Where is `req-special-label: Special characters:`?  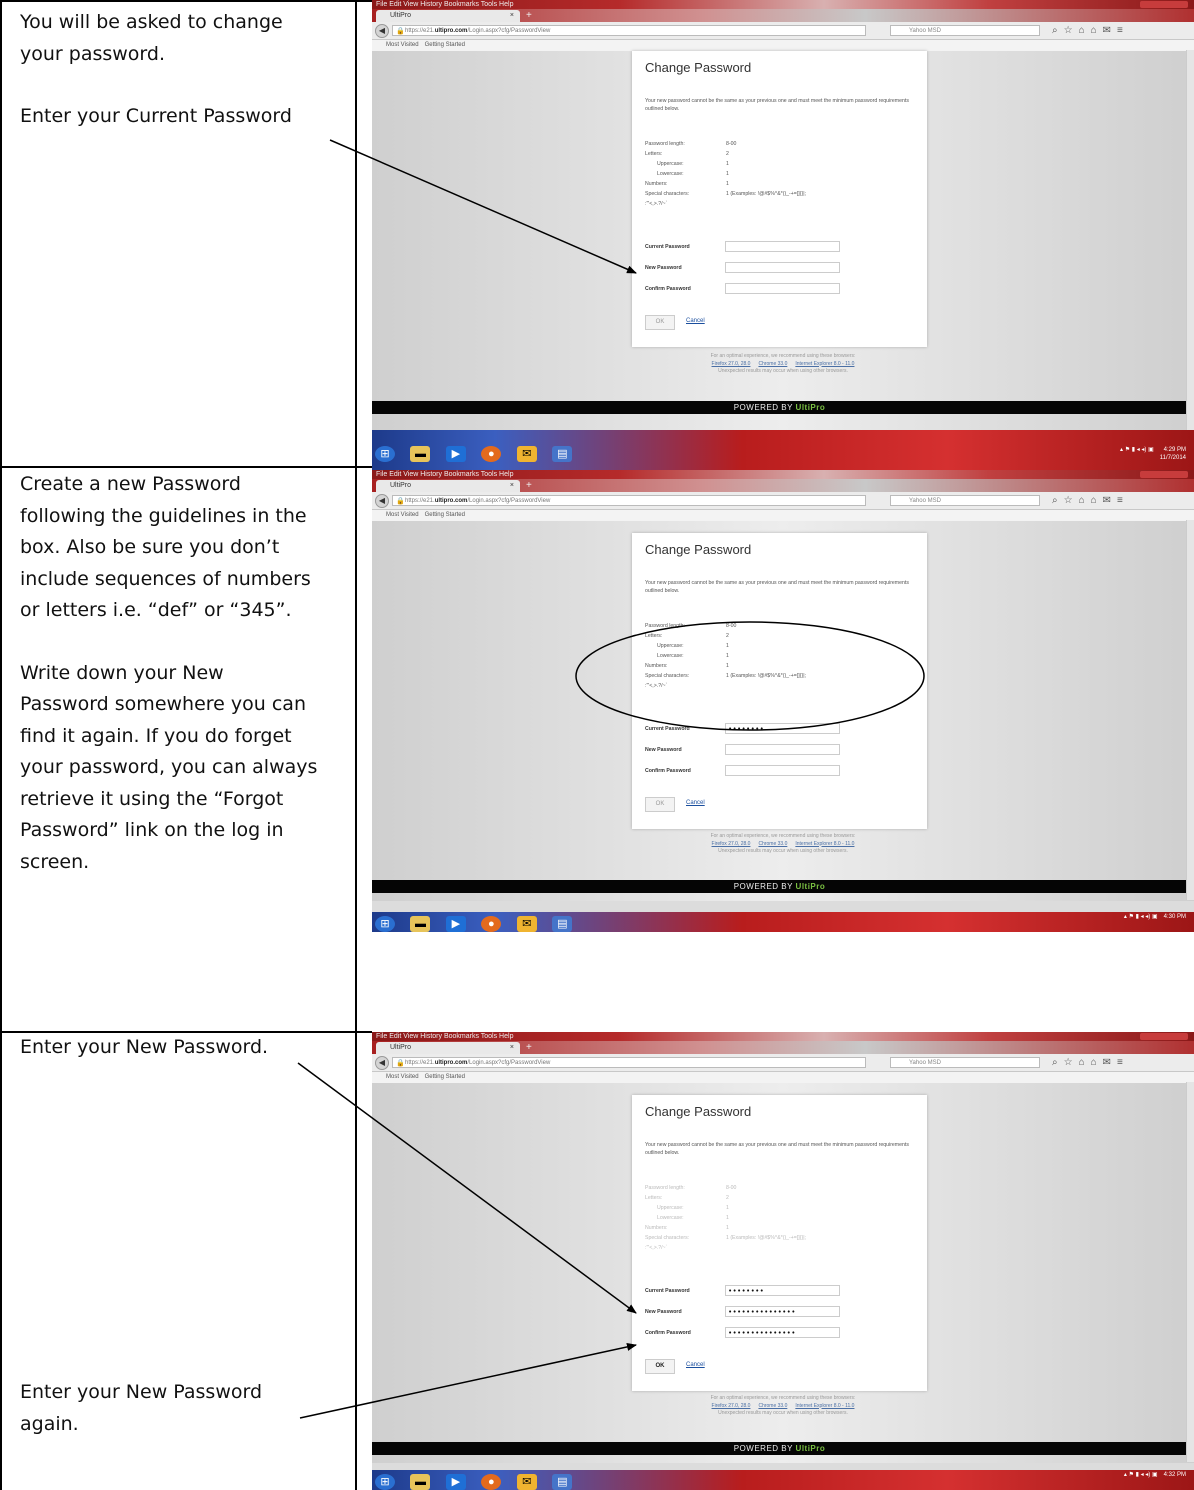 req-special-label: Special characters: is located at coordinates (667, 1238).